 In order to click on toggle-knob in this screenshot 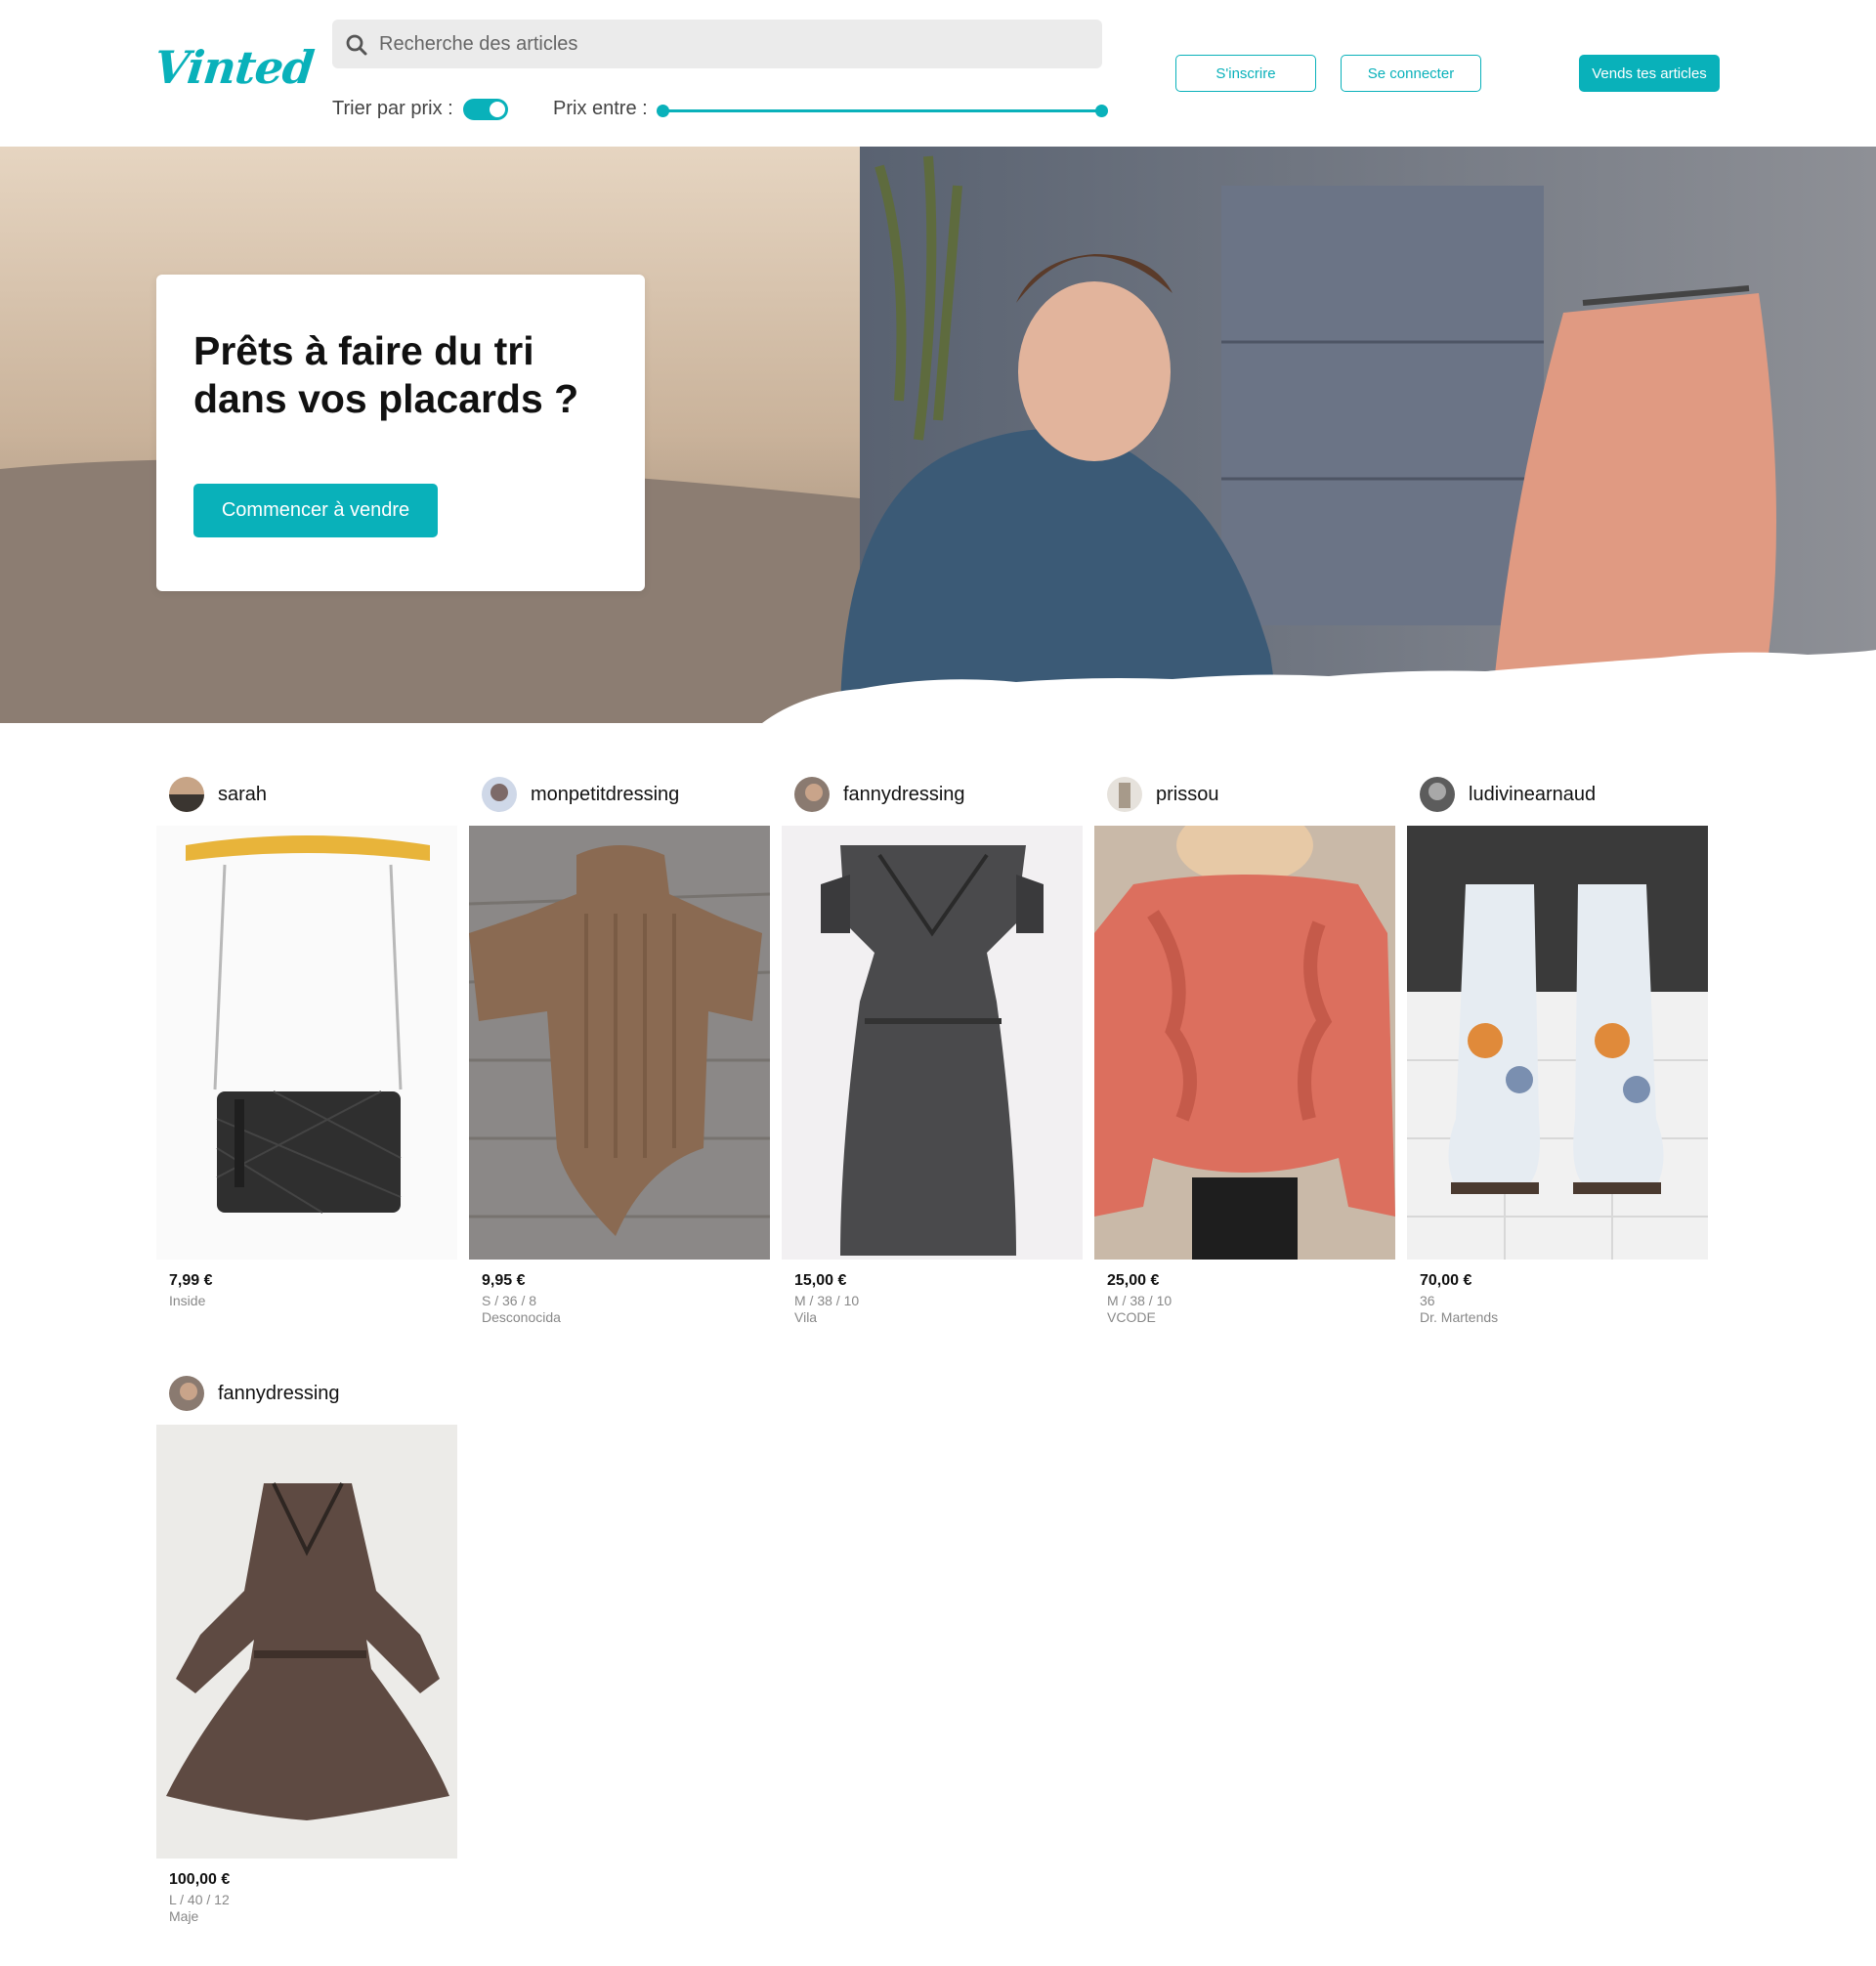, I will do `click(497, 109)`.